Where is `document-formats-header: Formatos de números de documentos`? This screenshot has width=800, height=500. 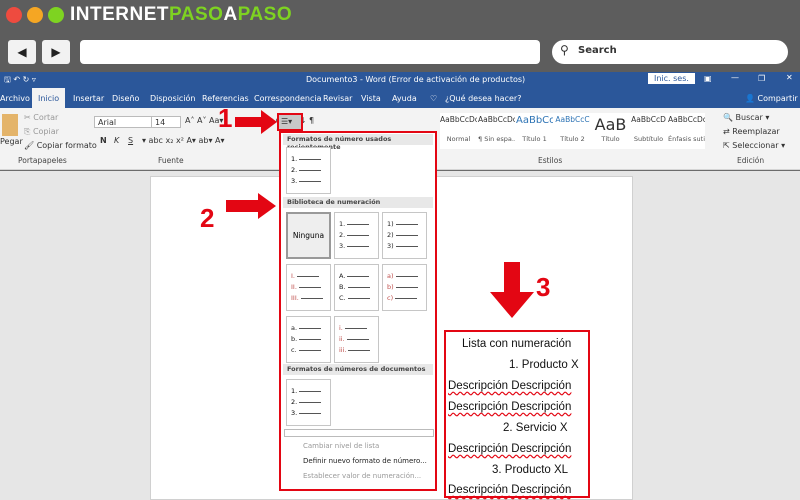
document-formats-header: Formatos de números de documentos is located at coordinates (358, 369).